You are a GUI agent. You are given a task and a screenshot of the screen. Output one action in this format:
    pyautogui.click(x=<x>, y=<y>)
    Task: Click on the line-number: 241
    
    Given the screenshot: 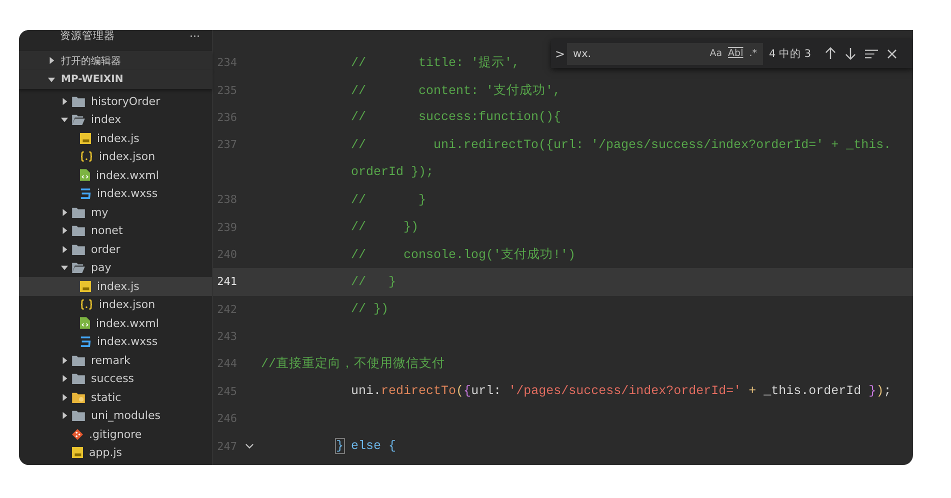 What is the action you would take?
    pyautogui.click(x=226, y=281)
    